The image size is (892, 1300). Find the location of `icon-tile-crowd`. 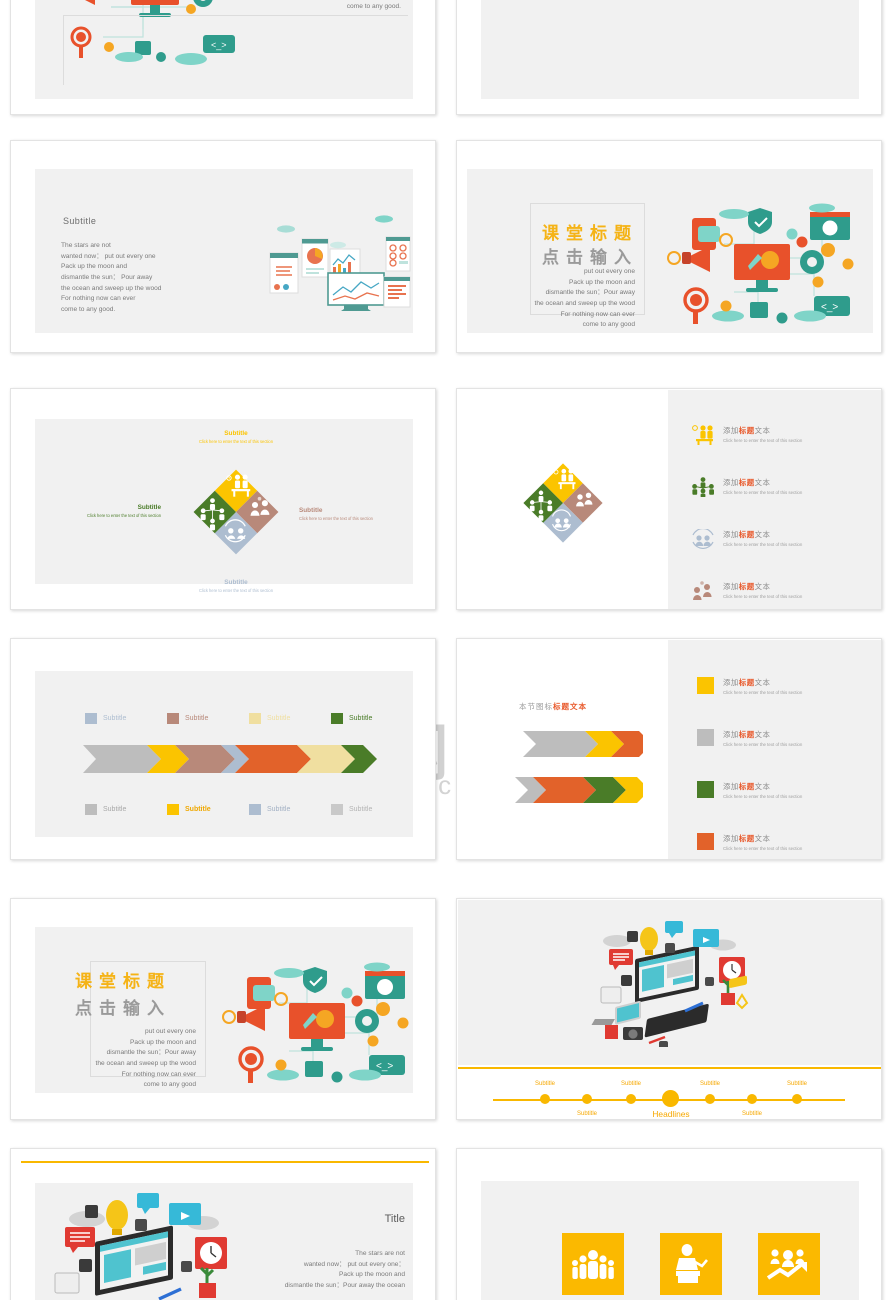

icon-tile-crowd is located at coordinates (593, 1264).